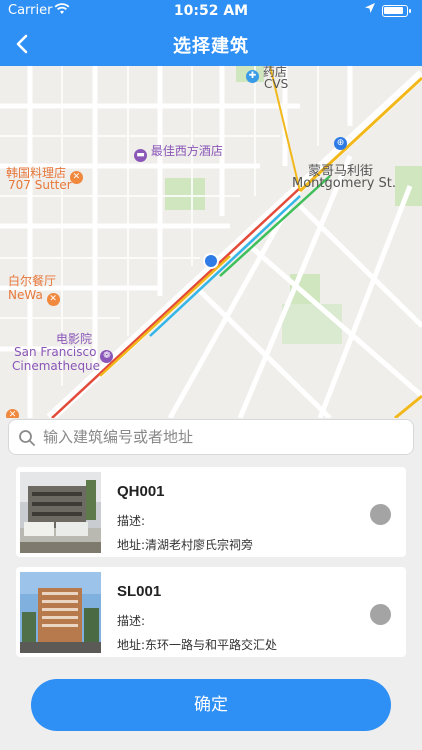  Describe the element at coordinates (34, 297) in the screenshot. I see `map-label-newa-en: NeWa ✕` at that location.